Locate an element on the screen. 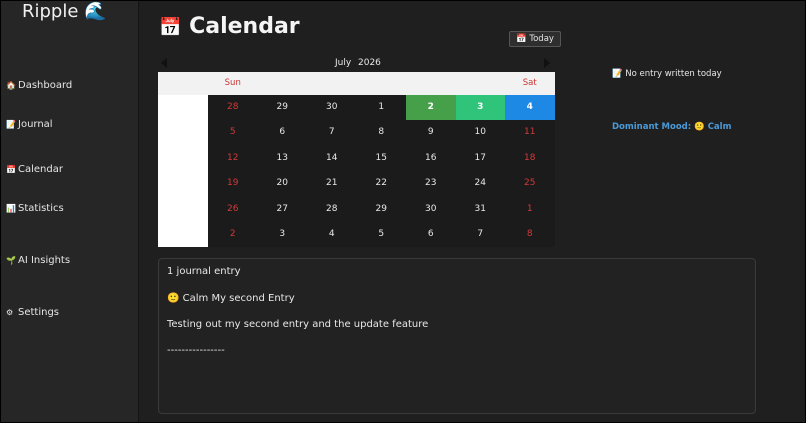  sidebar-item-label: Calendar is located at coordinates (40, 169).